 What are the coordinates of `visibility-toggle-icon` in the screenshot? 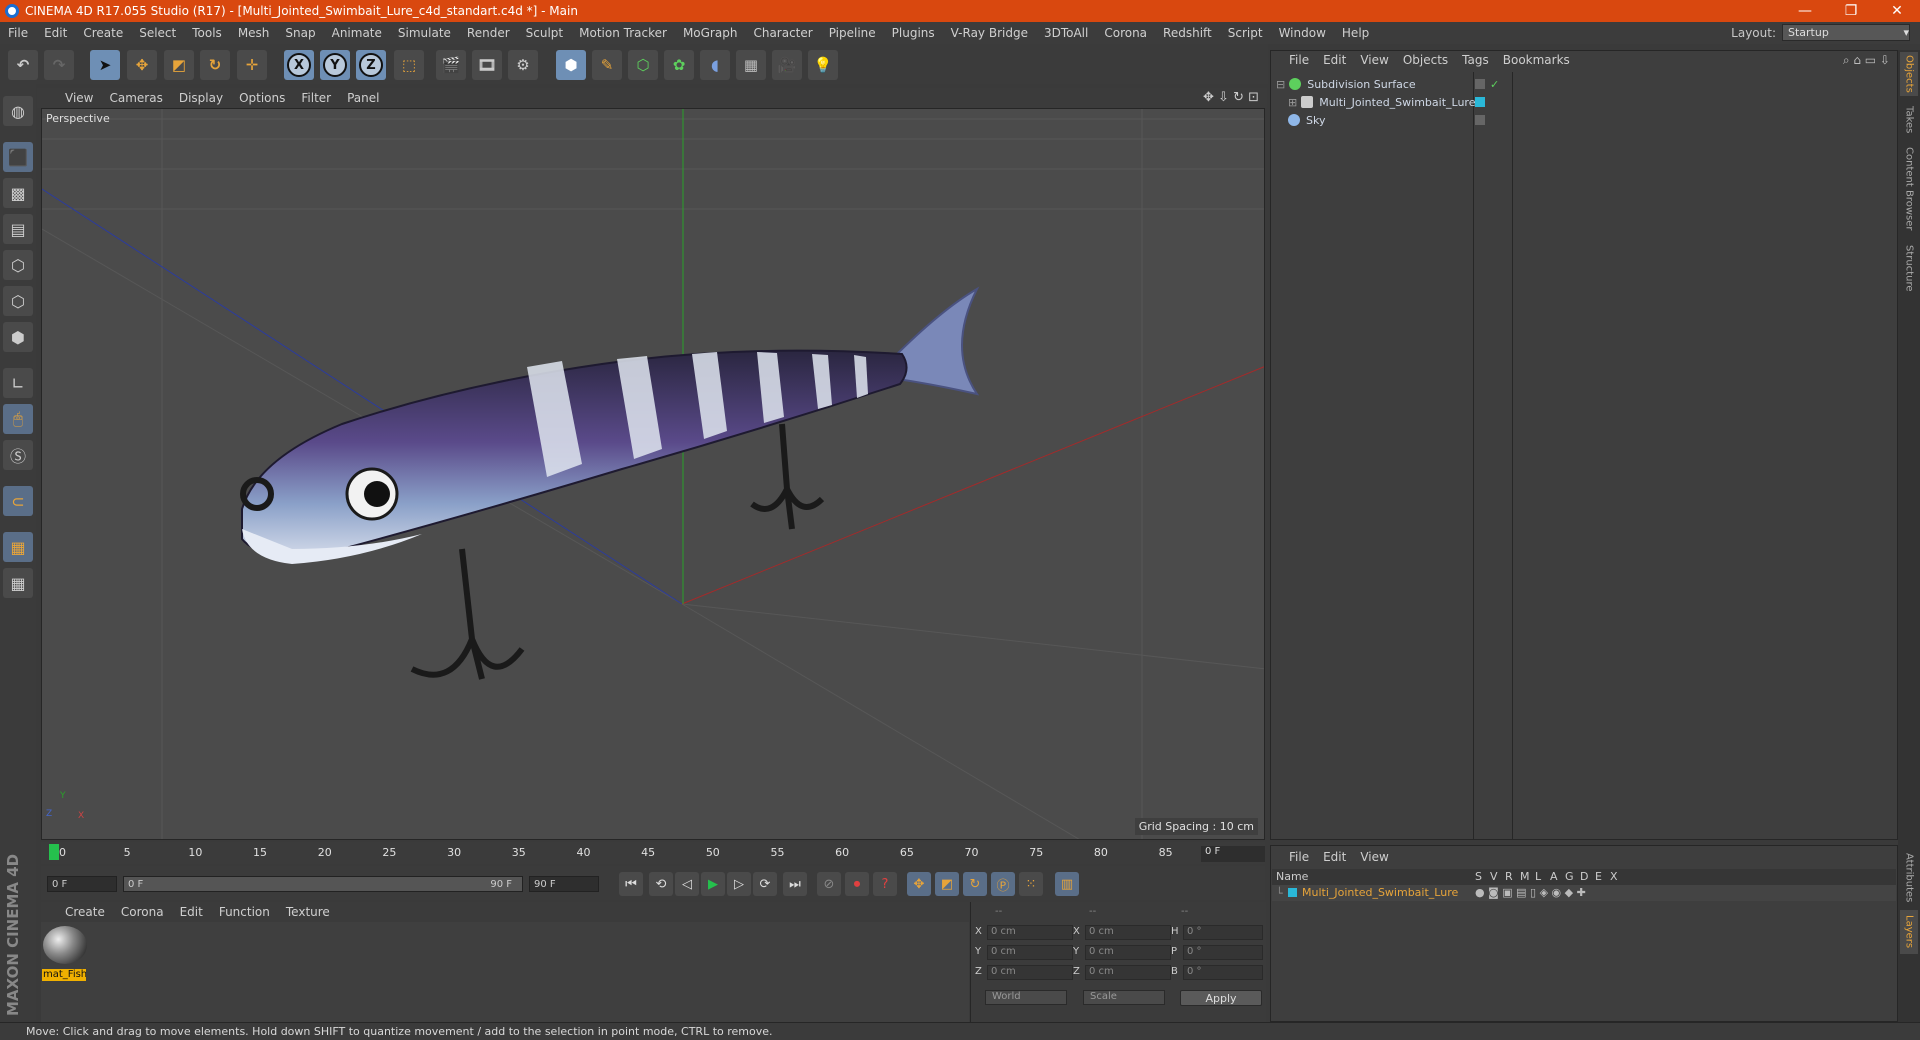 It's located at (1480, 120).